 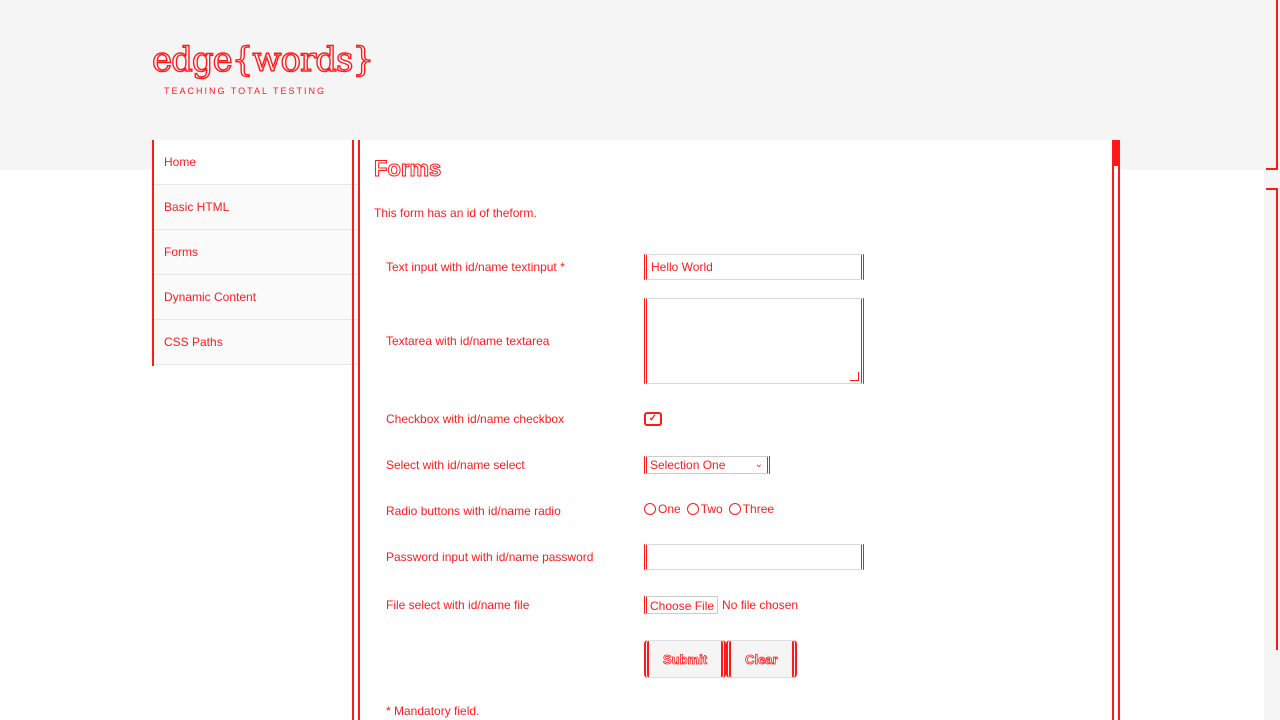 I want to click on site-logo: edge{words} TEACHING TOTAL TESTING, so click(x=263, y=69).